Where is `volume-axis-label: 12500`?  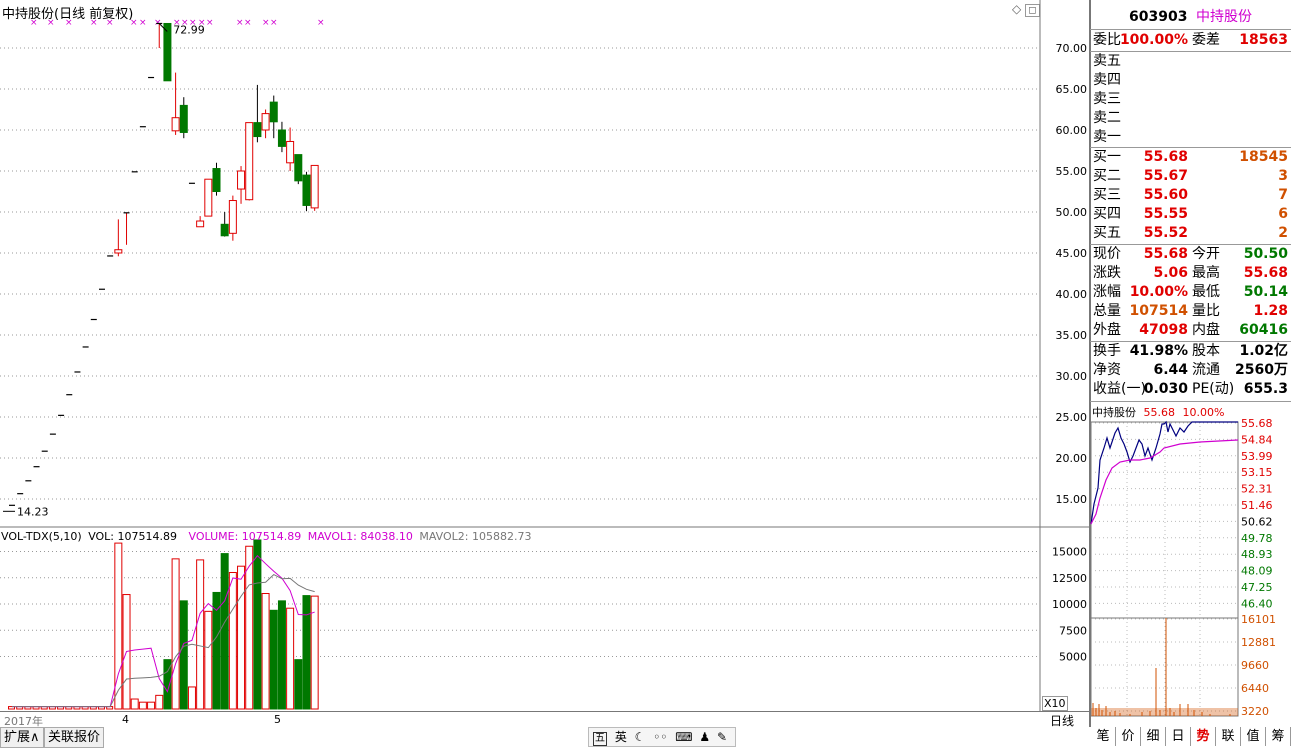
volume-axis-label: 12500 is located at coordinates (1069, 578).